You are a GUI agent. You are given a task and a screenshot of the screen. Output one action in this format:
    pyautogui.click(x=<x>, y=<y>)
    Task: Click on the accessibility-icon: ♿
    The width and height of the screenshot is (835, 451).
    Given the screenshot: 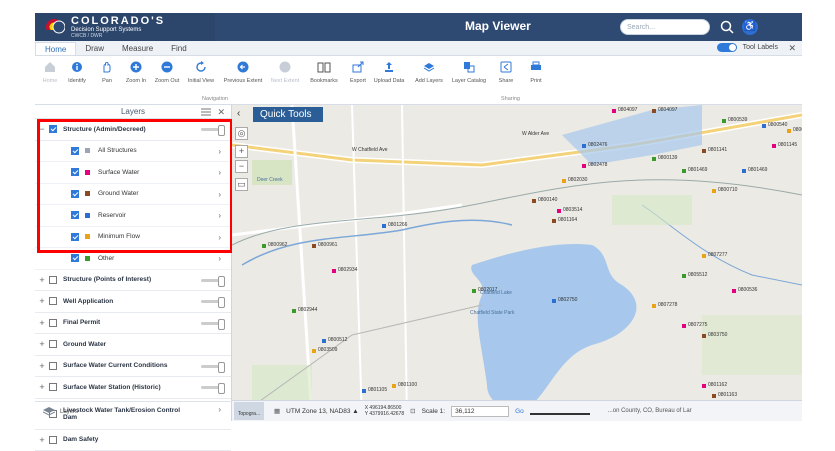 What is the action you would take?
    pyautogui.click(x=750, y=27)
    